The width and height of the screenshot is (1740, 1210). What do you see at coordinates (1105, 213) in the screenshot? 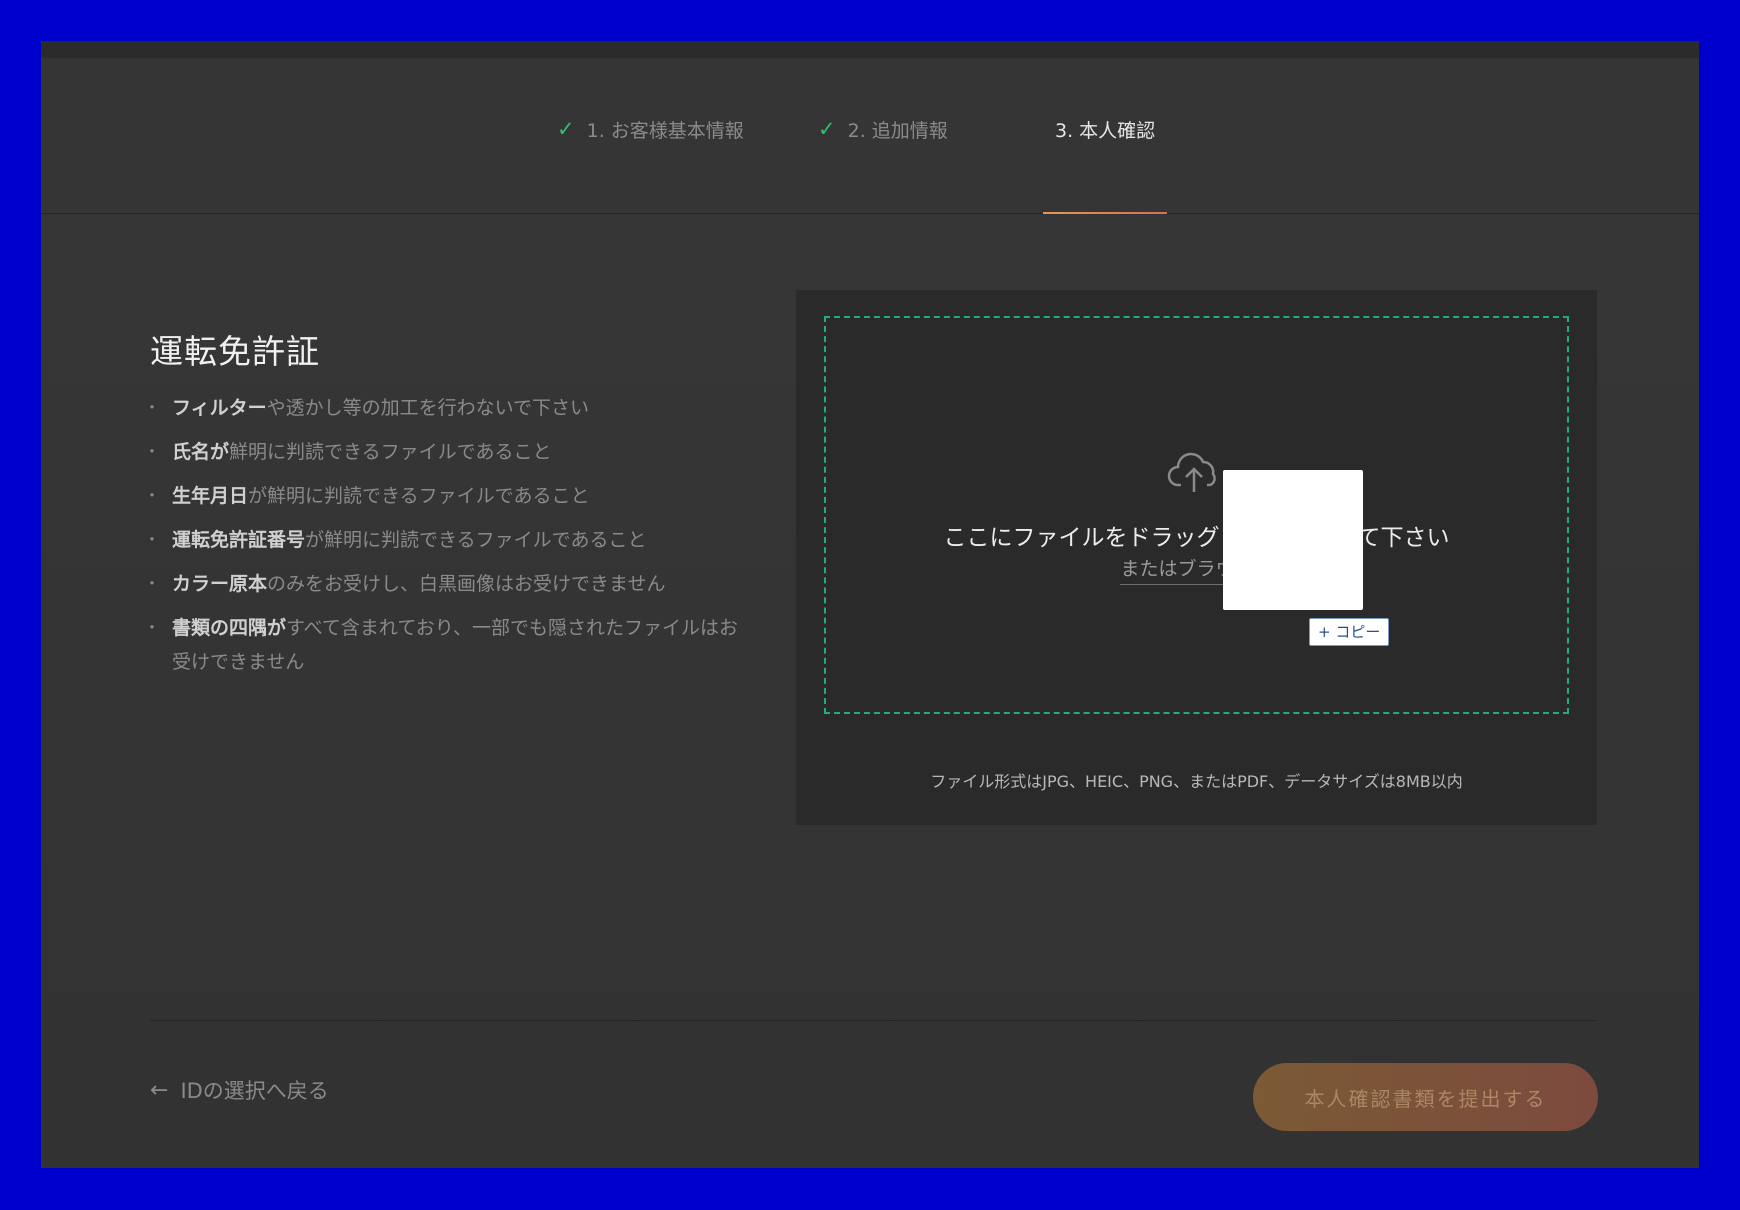
I see `active-step-underline` at bounding box center [1105, 213].